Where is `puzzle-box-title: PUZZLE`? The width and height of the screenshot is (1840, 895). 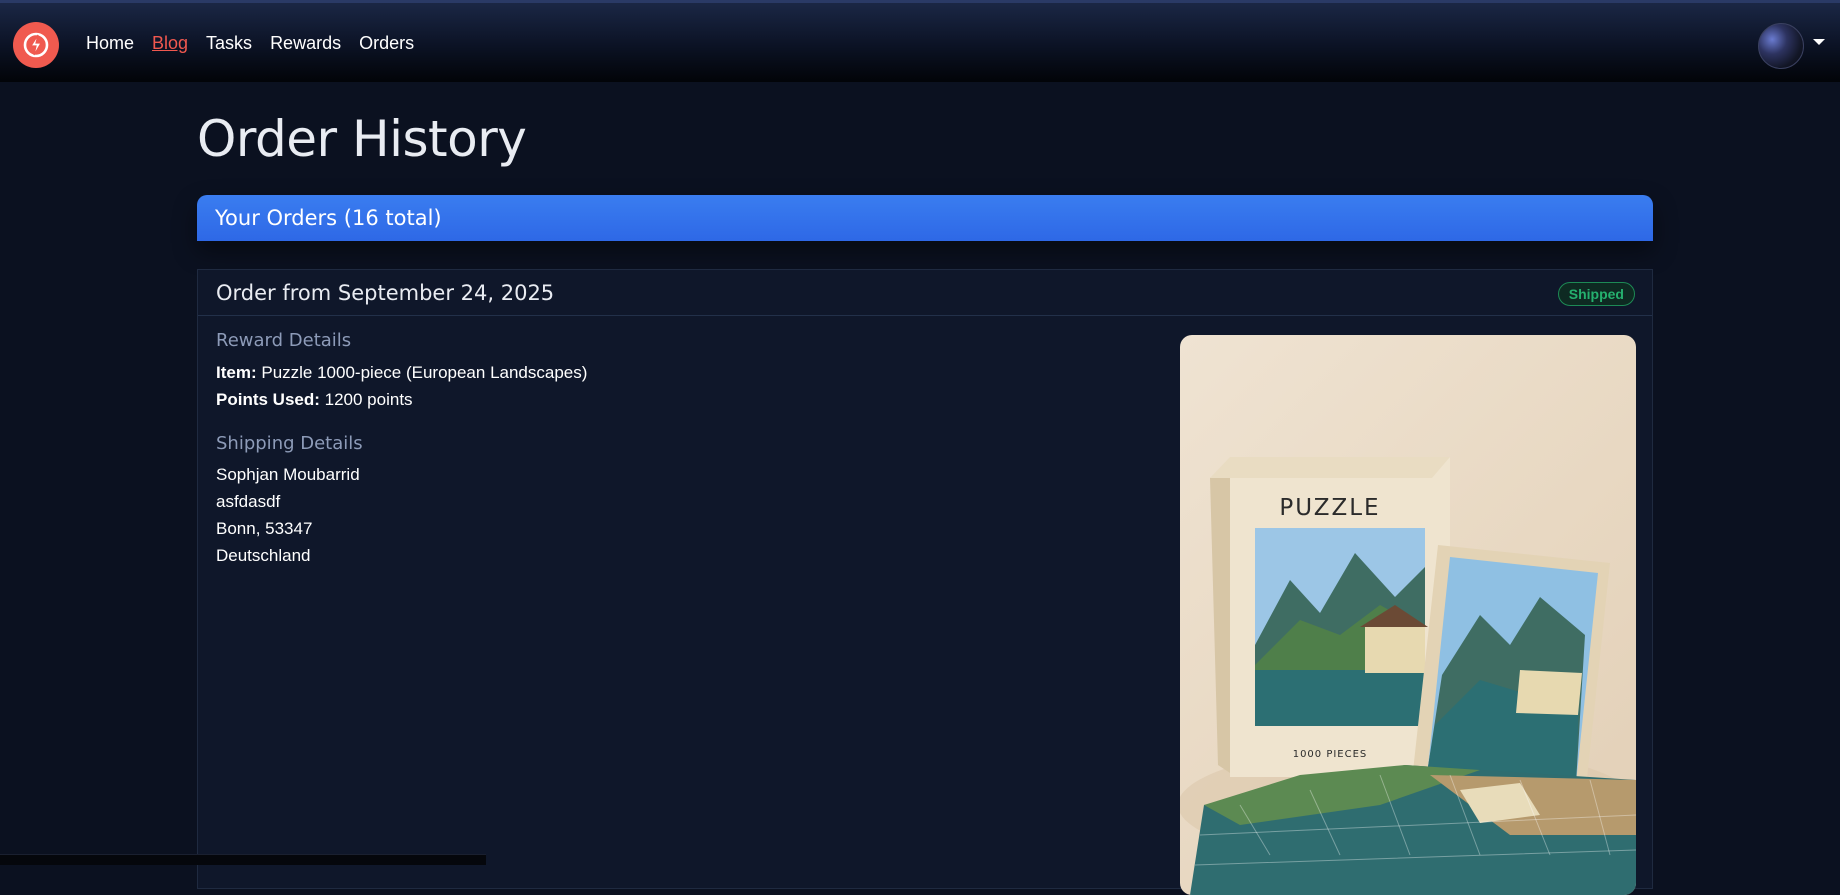
puzzle-box-title: PUZZLE is located at coordinates (1329, 508).